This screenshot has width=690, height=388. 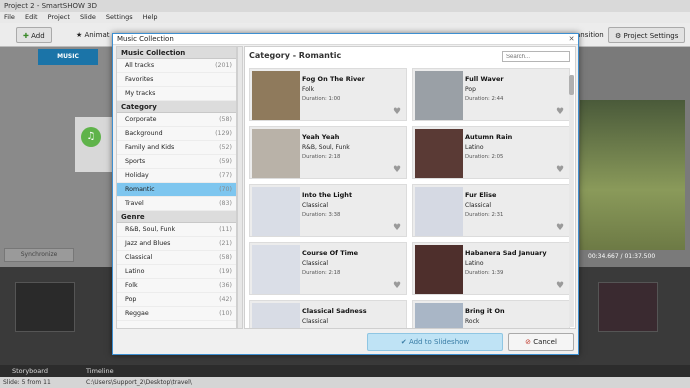 I want to click on add-to-slideshow-button: ✔ Add to Slideshow, so click(x=435, y=342).